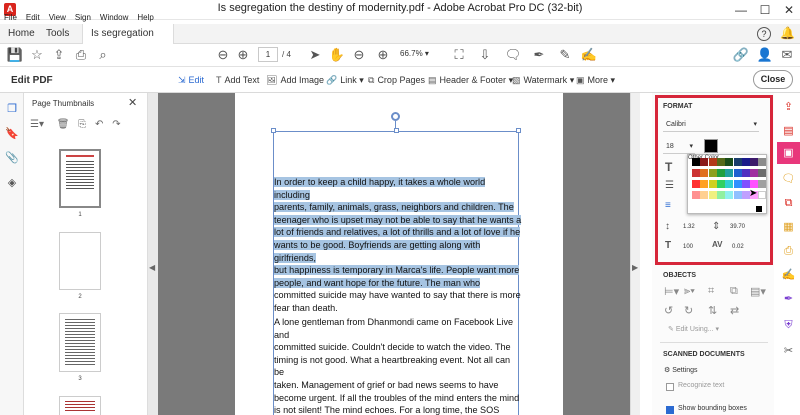  Describe the element at coordinates (734, 291) in the screenshot. I see `replace-image-icon: ⧉` at that location.